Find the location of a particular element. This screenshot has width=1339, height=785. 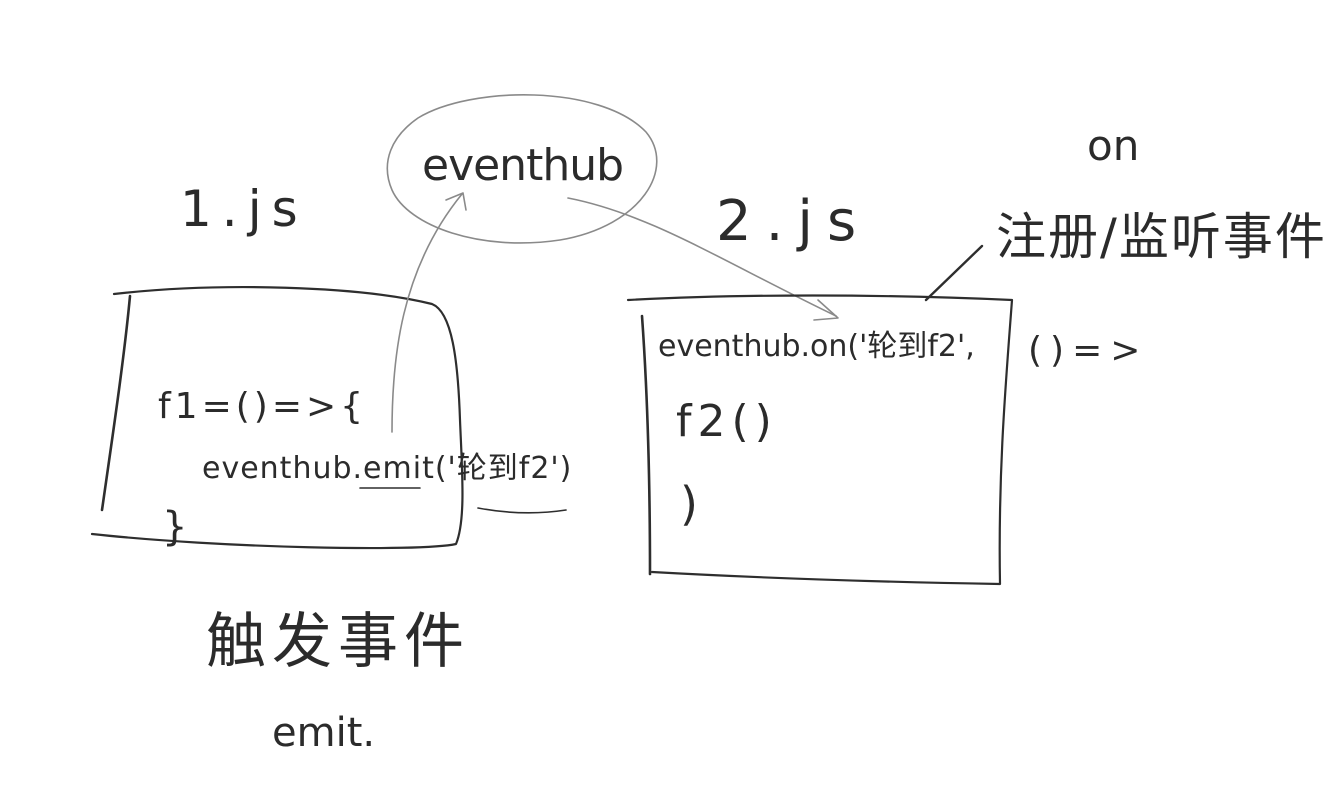

file-one-code-line2: eventhub.emit('轮到f2') is located at coordinates (387, 468).